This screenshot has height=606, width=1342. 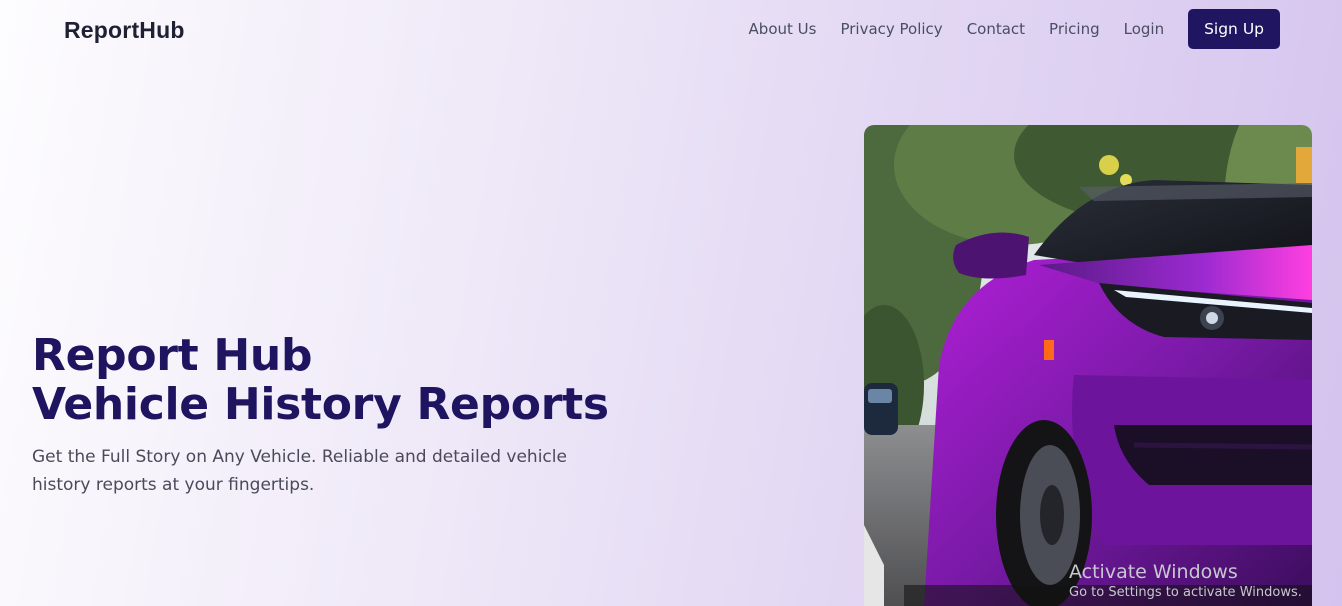 I want to click on watermark-title: Activate Windows, so click(x=1153, y=572).